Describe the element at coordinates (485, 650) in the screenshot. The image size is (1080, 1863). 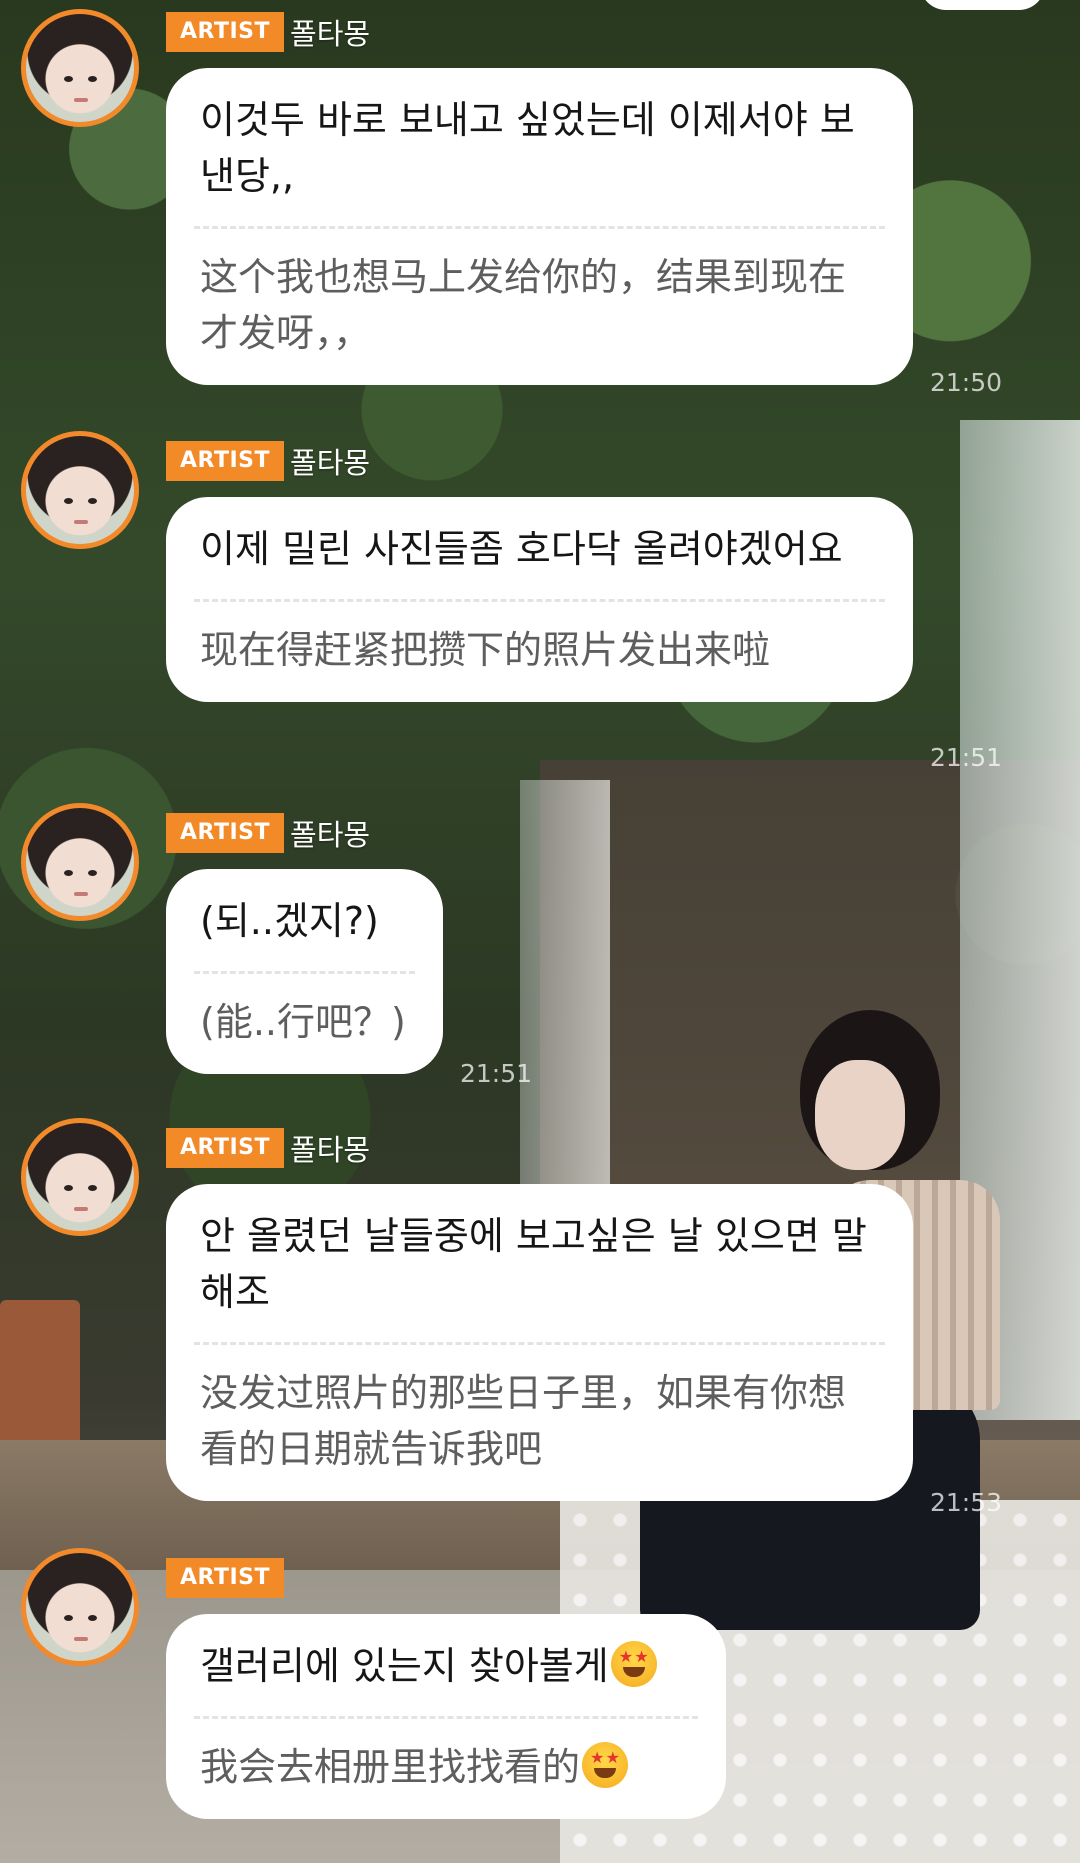
I see `translation-text: 现在得赶紧把攒下的照片发出来啦` at that location.